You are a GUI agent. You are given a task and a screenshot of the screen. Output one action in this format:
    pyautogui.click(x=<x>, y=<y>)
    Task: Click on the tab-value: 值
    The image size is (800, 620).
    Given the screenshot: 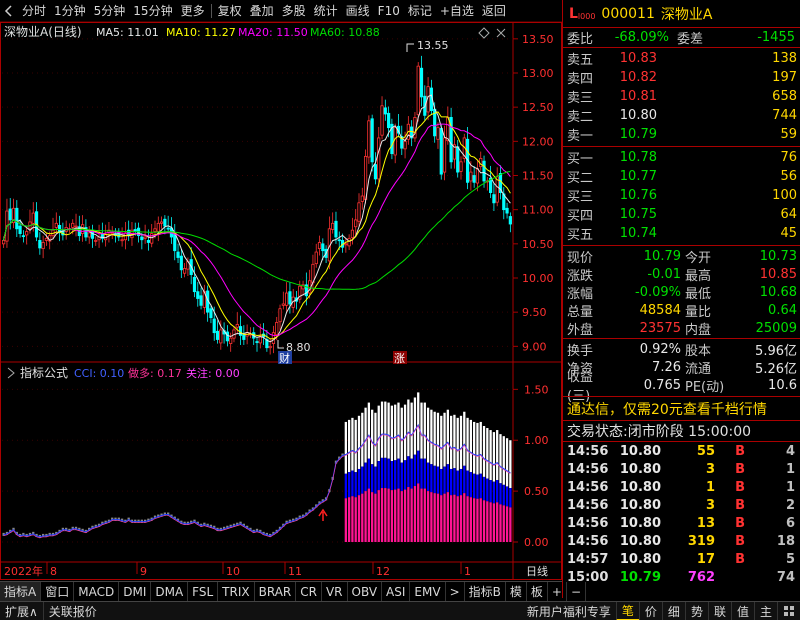 What is the action you would take?
    pyautogui.click(x=742, y=610)
    